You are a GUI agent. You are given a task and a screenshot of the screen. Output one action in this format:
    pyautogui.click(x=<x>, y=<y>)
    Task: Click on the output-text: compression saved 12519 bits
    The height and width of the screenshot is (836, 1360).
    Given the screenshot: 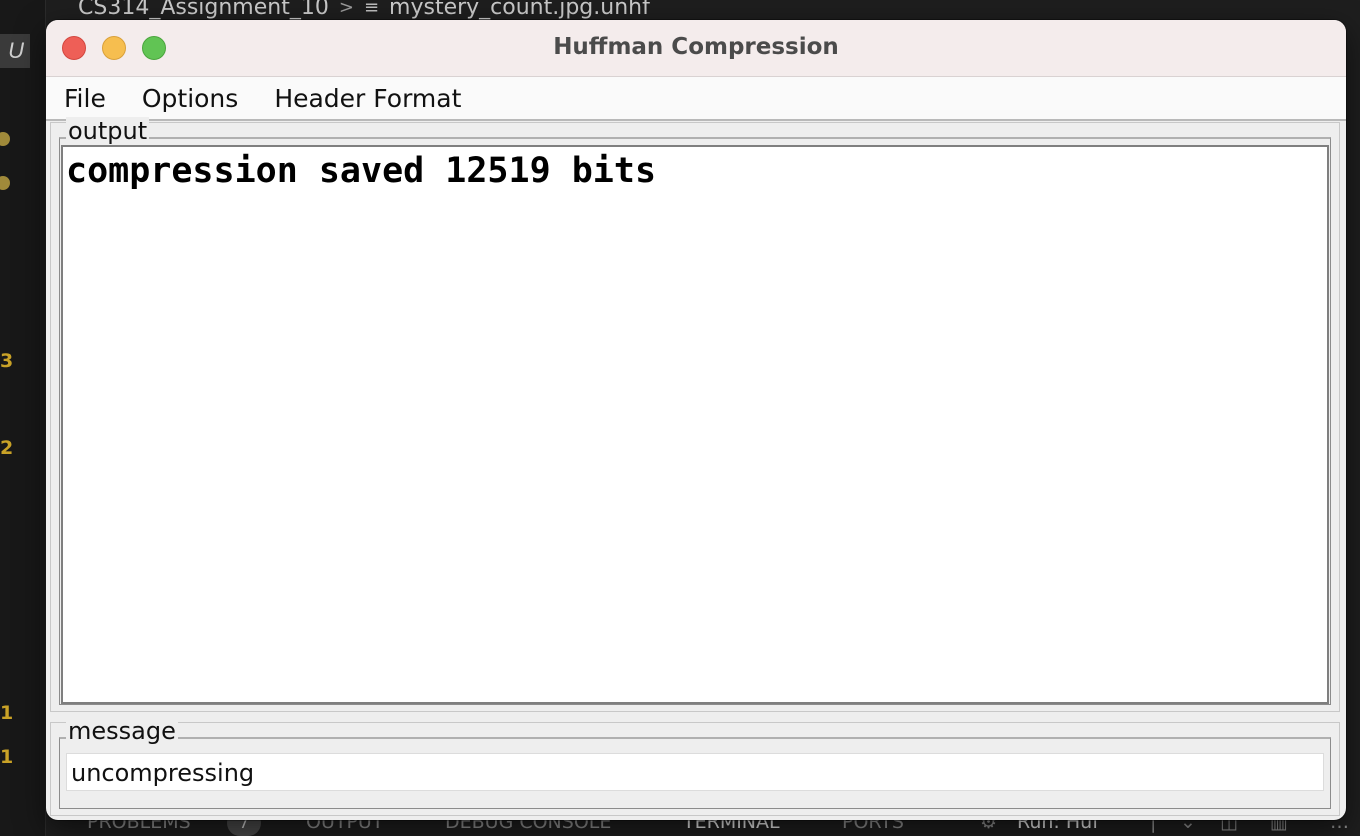 What is the action you would take?
    pyautogui.click(x=361, y=171)
    